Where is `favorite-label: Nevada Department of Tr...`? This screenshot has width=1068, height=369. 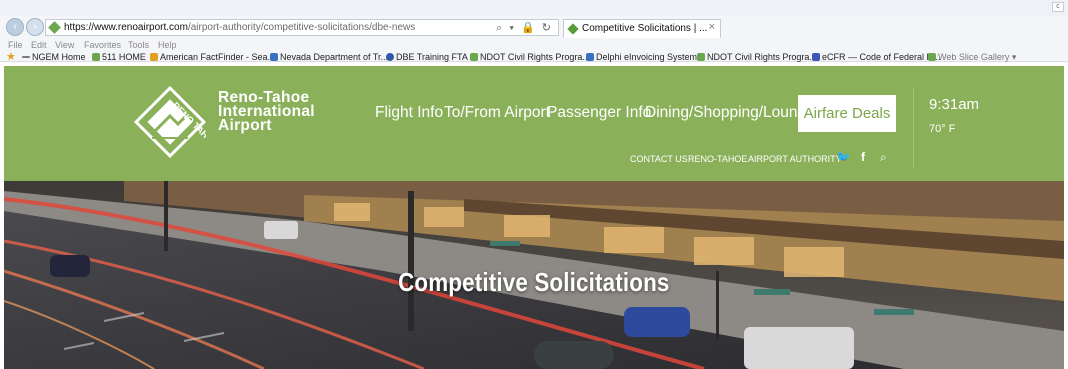
favorite-label: Nevada Department of Tr... is located at coordinates (334, 57).